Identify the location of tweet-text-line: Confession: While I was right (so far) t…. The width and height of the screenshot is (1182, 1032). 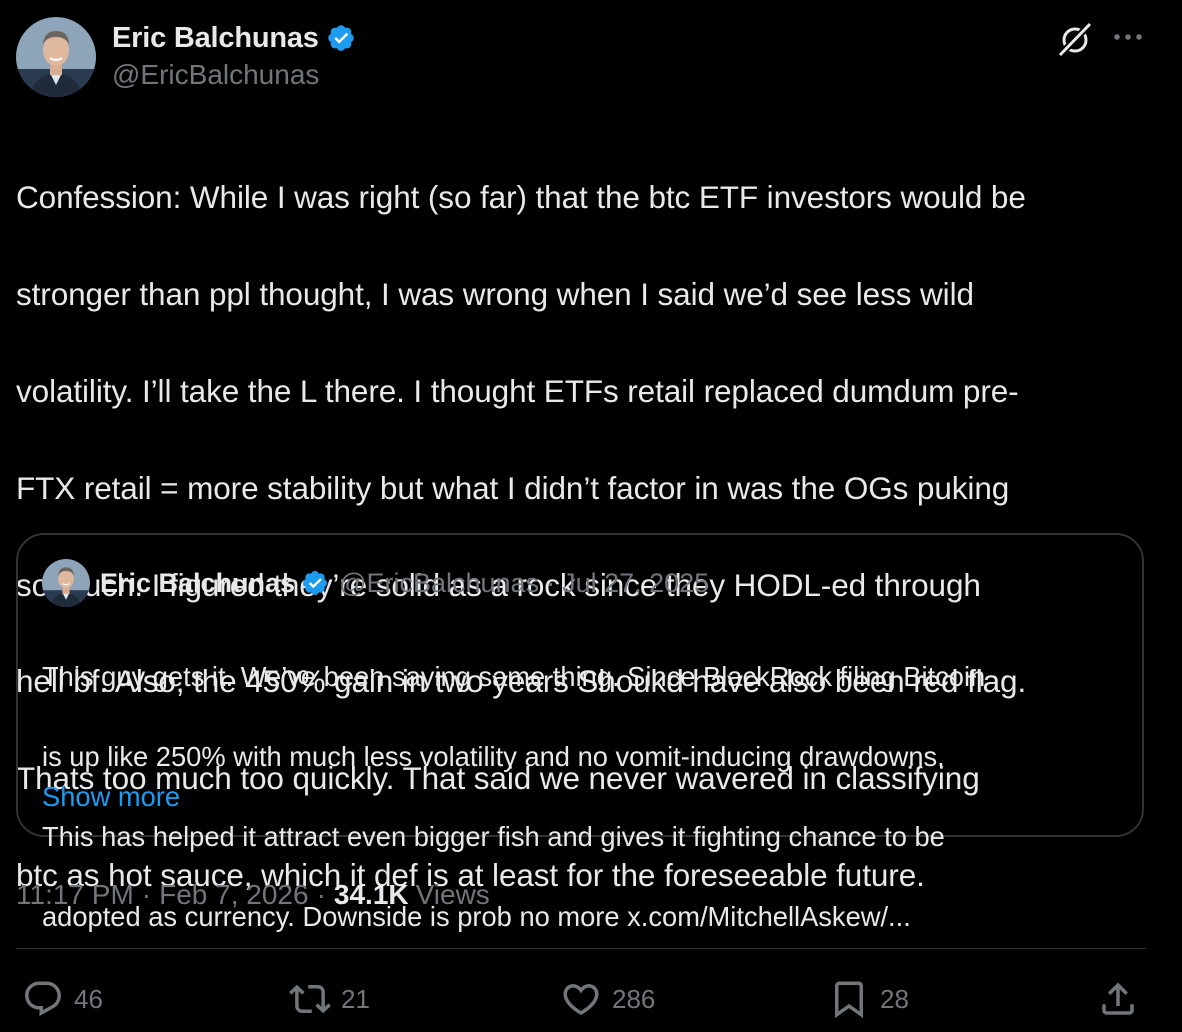
(521, 197).